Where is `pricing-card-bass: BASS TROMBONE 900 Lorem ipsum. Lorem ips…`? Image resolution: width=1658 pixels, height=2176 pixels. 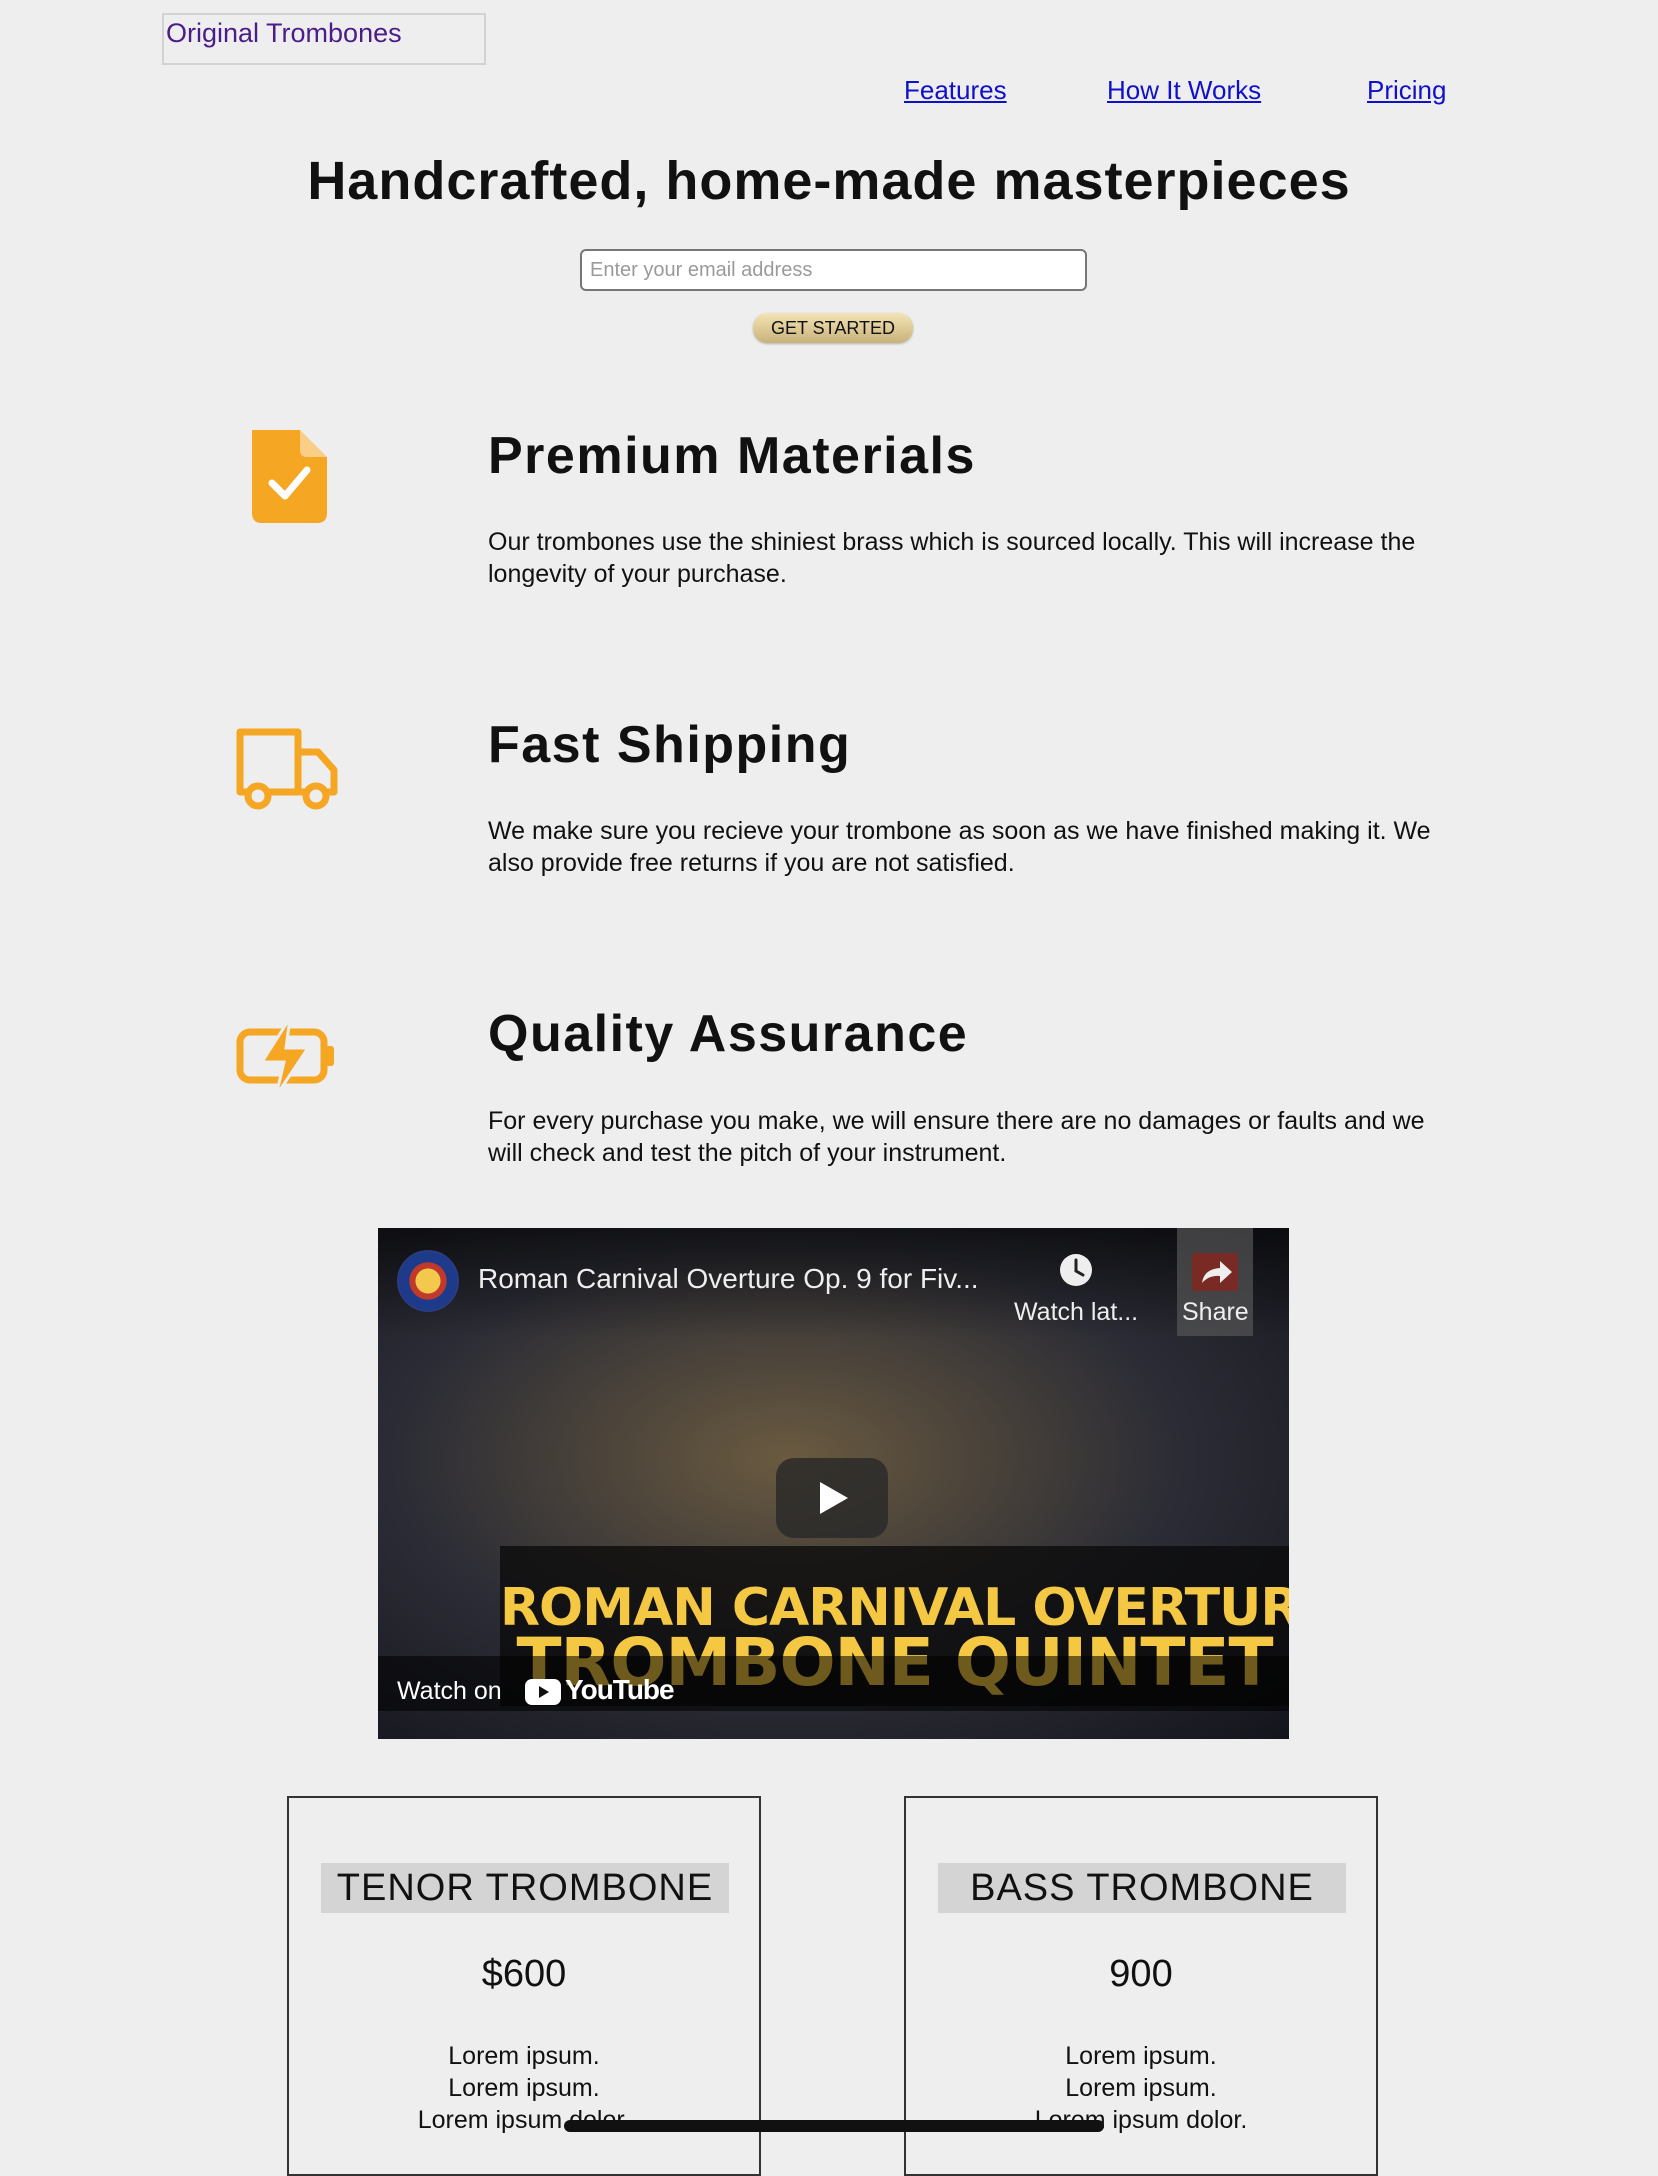 pricing-card-bass: BASS TROMBONE 900 Lorem ipsum. Lorem ips… is located at coordinates (1141, 1986).